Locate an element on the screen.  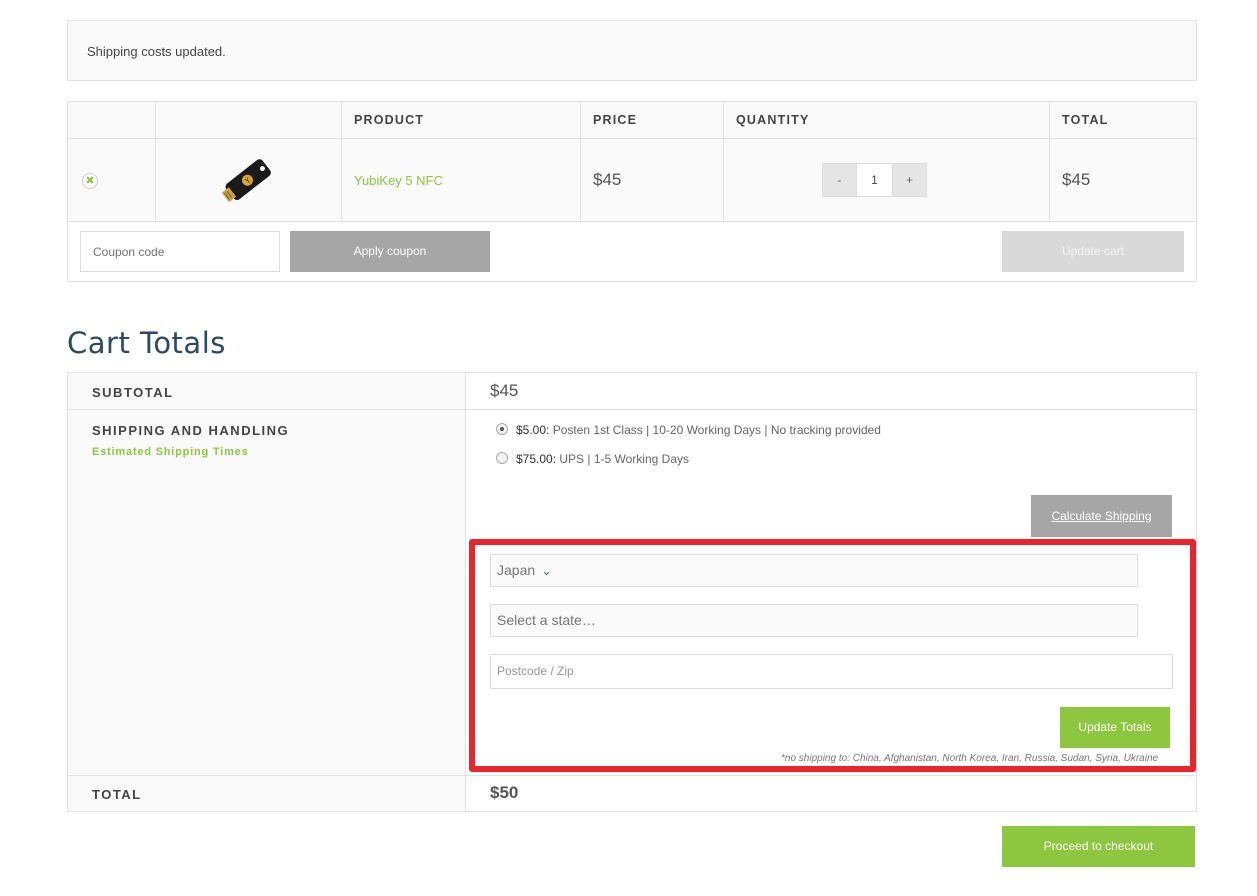
product-name-link: YubiKey 5 NFC is located at coordinates (398, 180).